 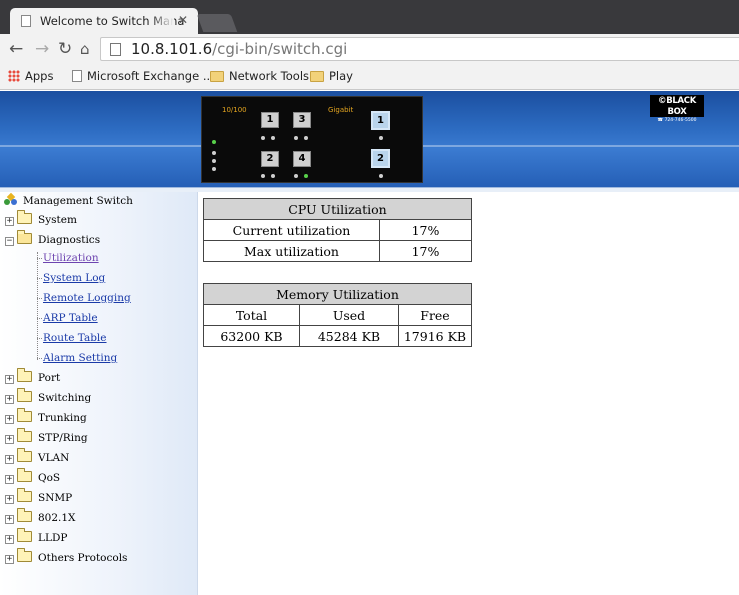 What do you see at coordinates (48, 396) in the screenshot?
I see `tree-folder-switching: + Switching` at bounding box center [48, 396].